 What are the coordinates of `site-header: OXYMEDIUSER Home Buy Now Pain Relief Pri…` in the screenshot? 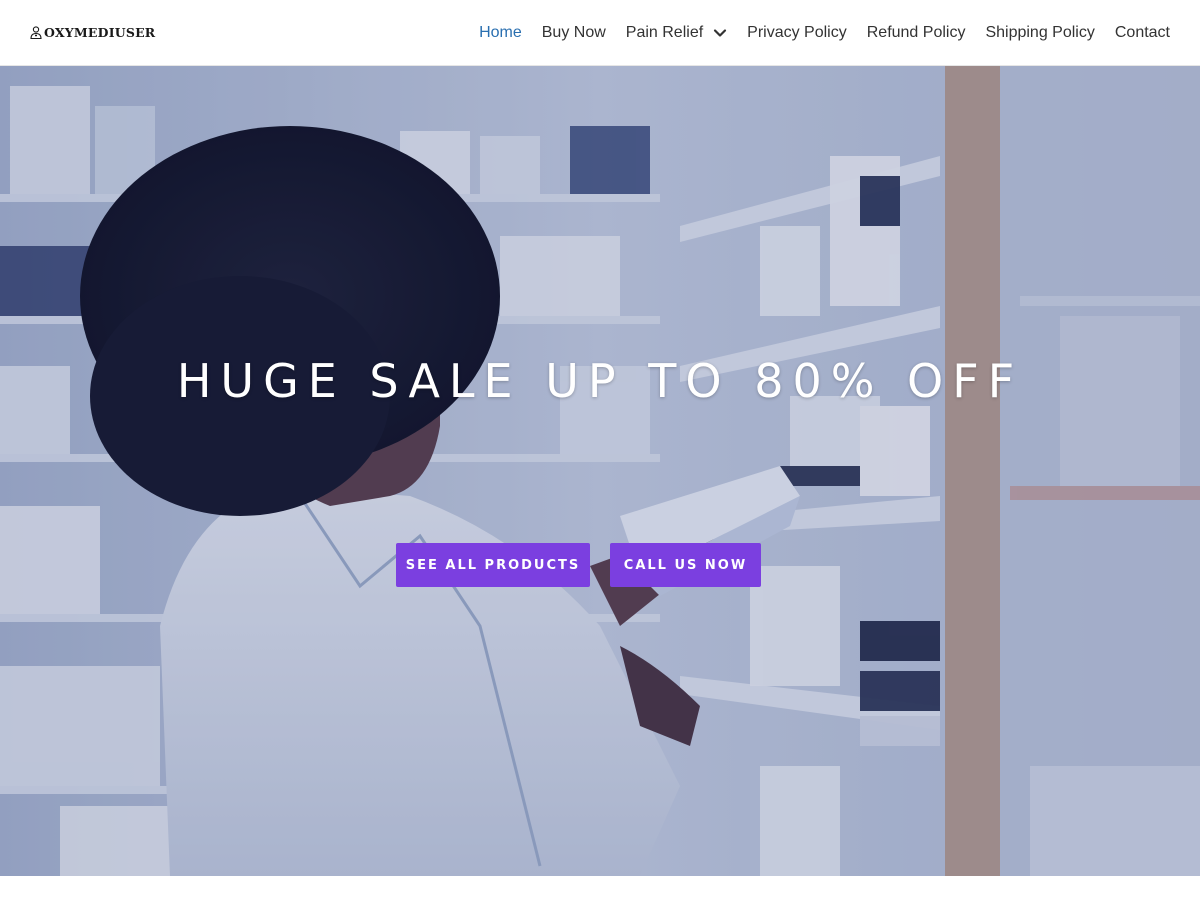 It's located at (600, 33).